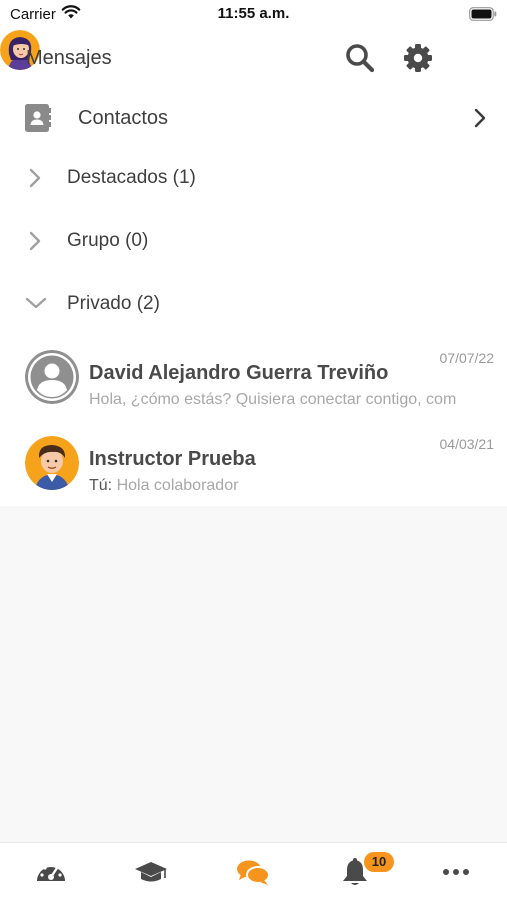 Image resolution: width=507 pixels, height=900 pixels. I want to click on message-preview-text: Hola colaborador, so click(177, 485).